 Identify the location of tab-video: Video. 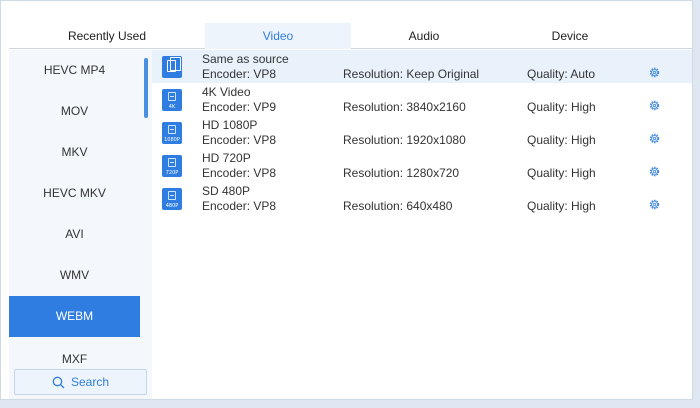
(278, 36).